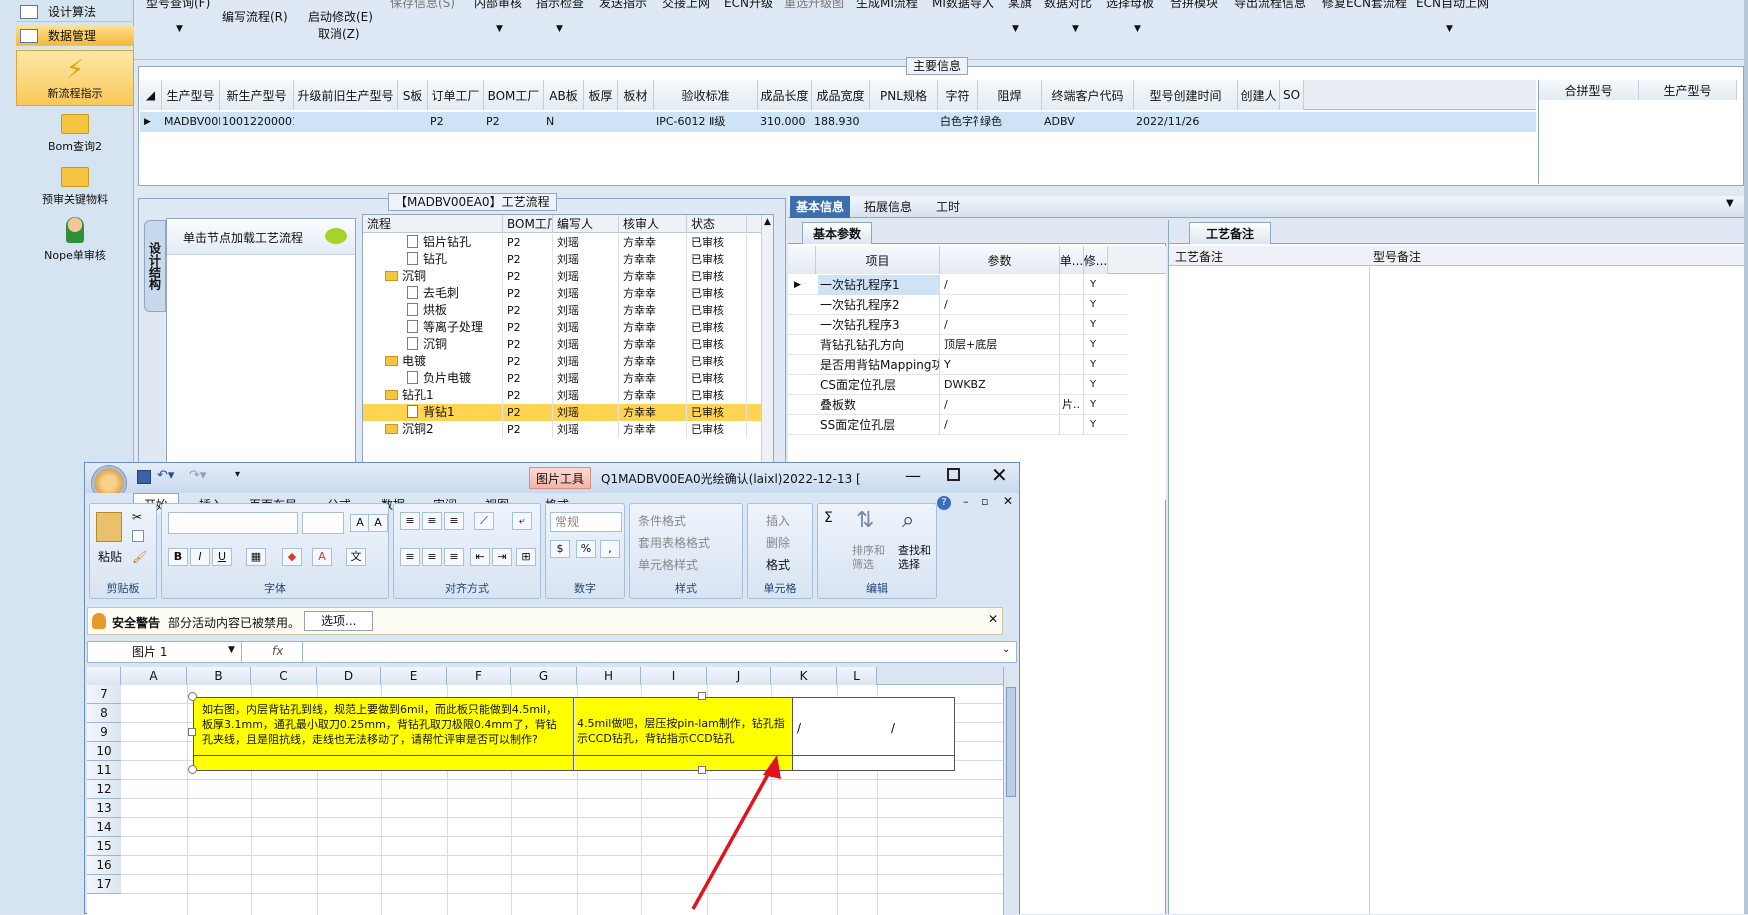  What do you see at coordinates (1452, 5) in the screenshot?
I see `toolbar-ecn-auto: ECN自动上网` at bounding box center [1452, 5].